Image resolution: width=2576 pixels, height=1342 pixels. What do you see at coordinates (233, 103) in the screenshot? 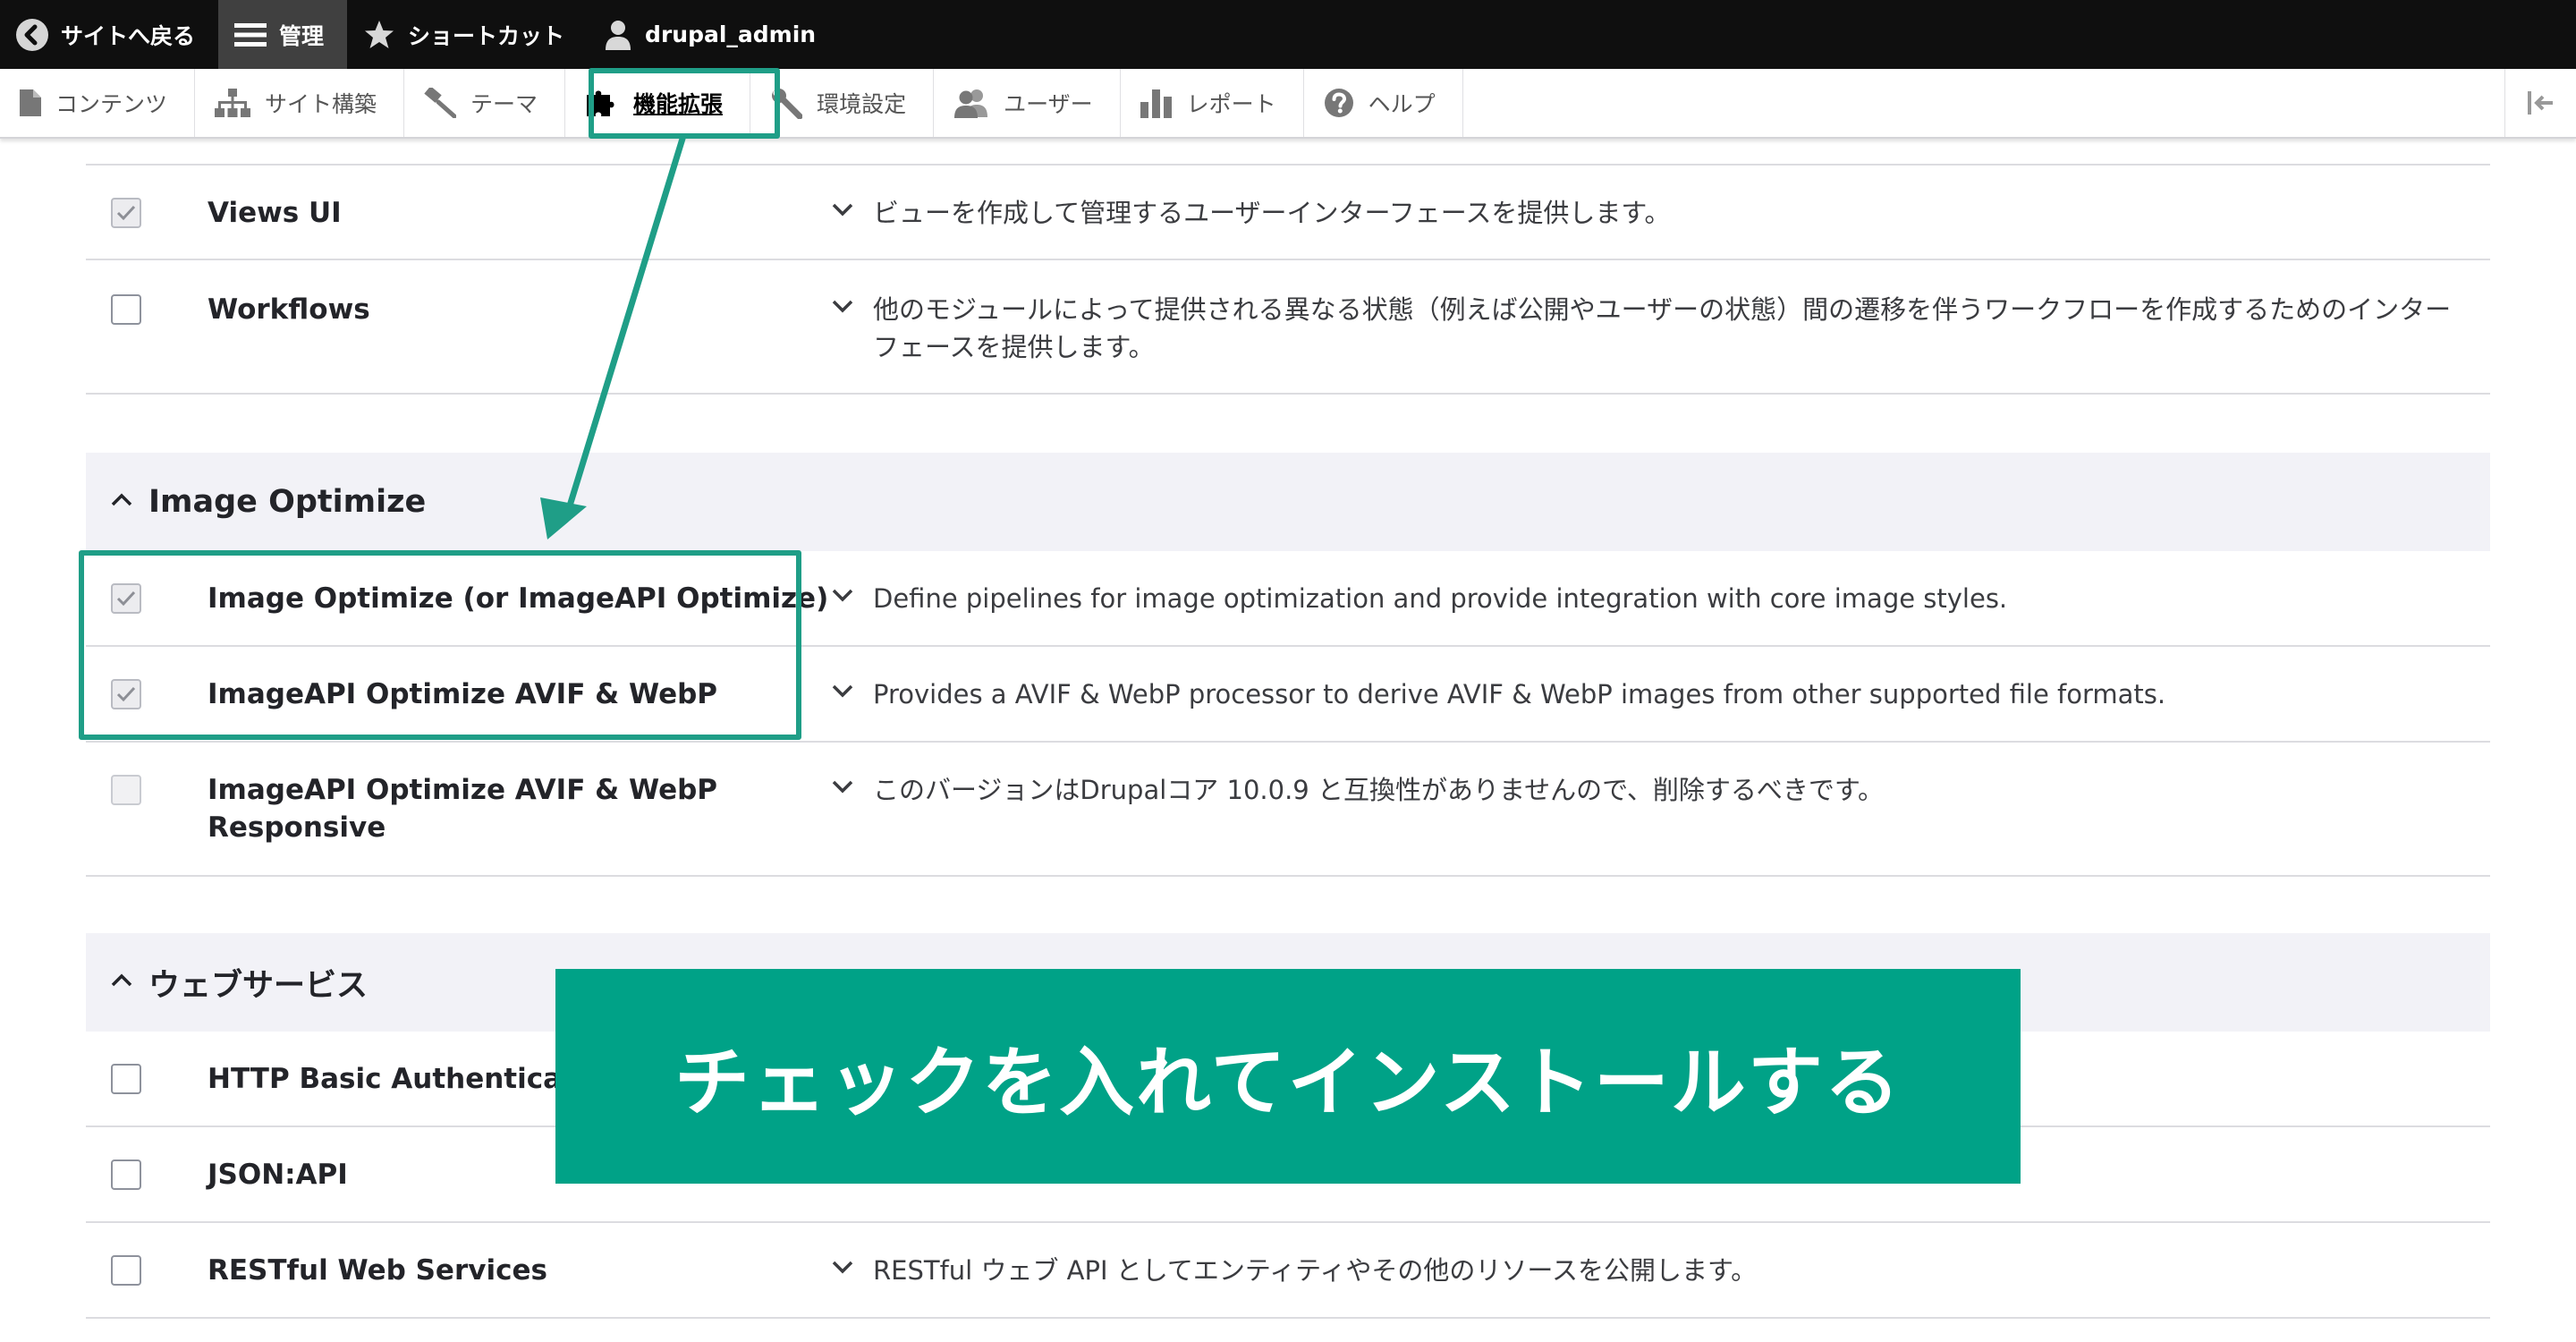
I see `sitemap-icon` at bounding box center [233, 103].